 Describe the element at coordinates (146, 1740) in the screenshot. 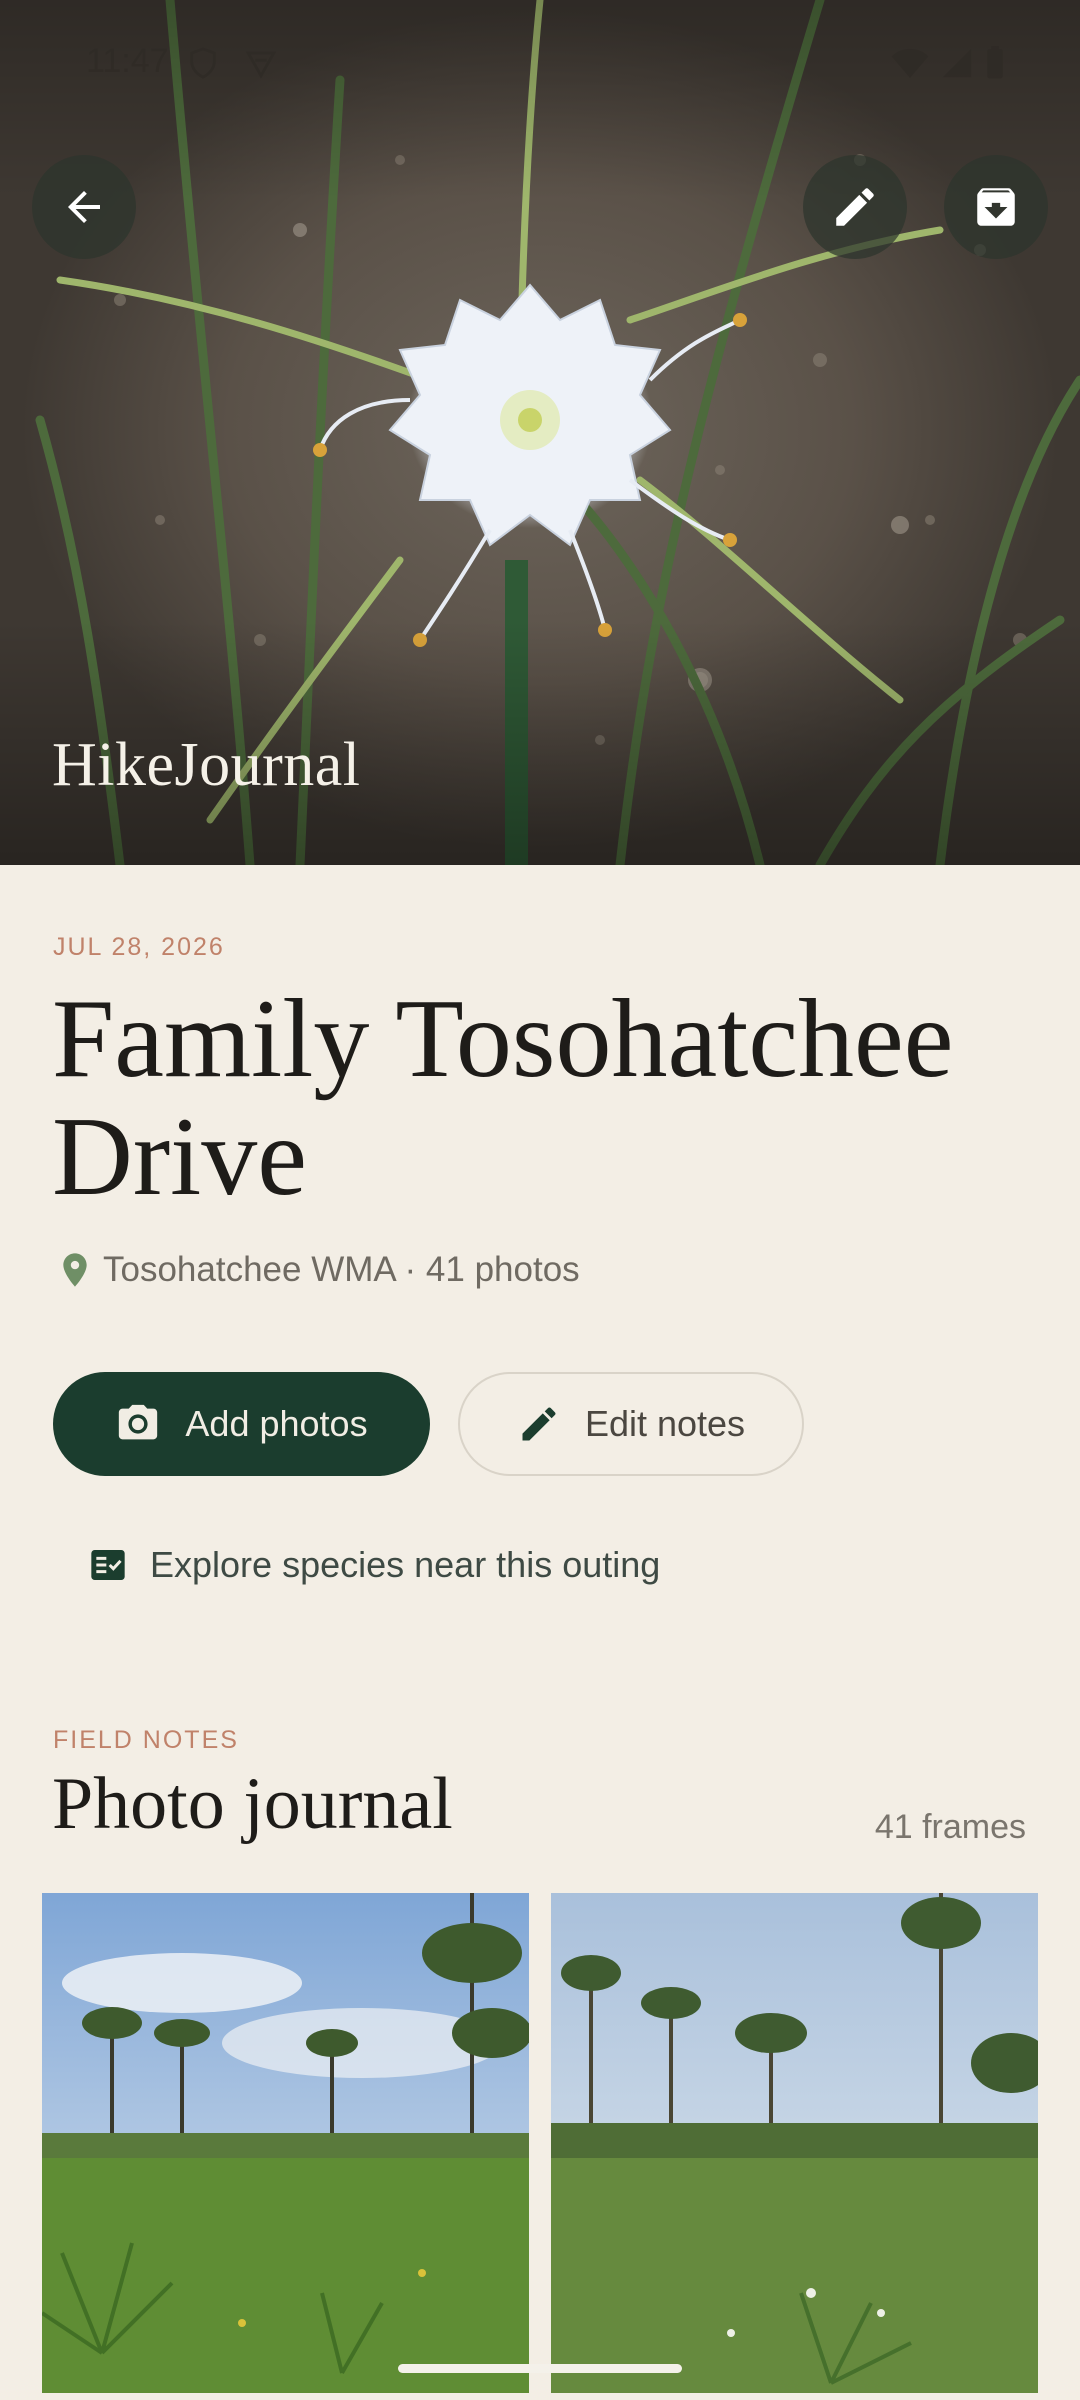

I see `section-kicker: FIELD NOTES` at that location.